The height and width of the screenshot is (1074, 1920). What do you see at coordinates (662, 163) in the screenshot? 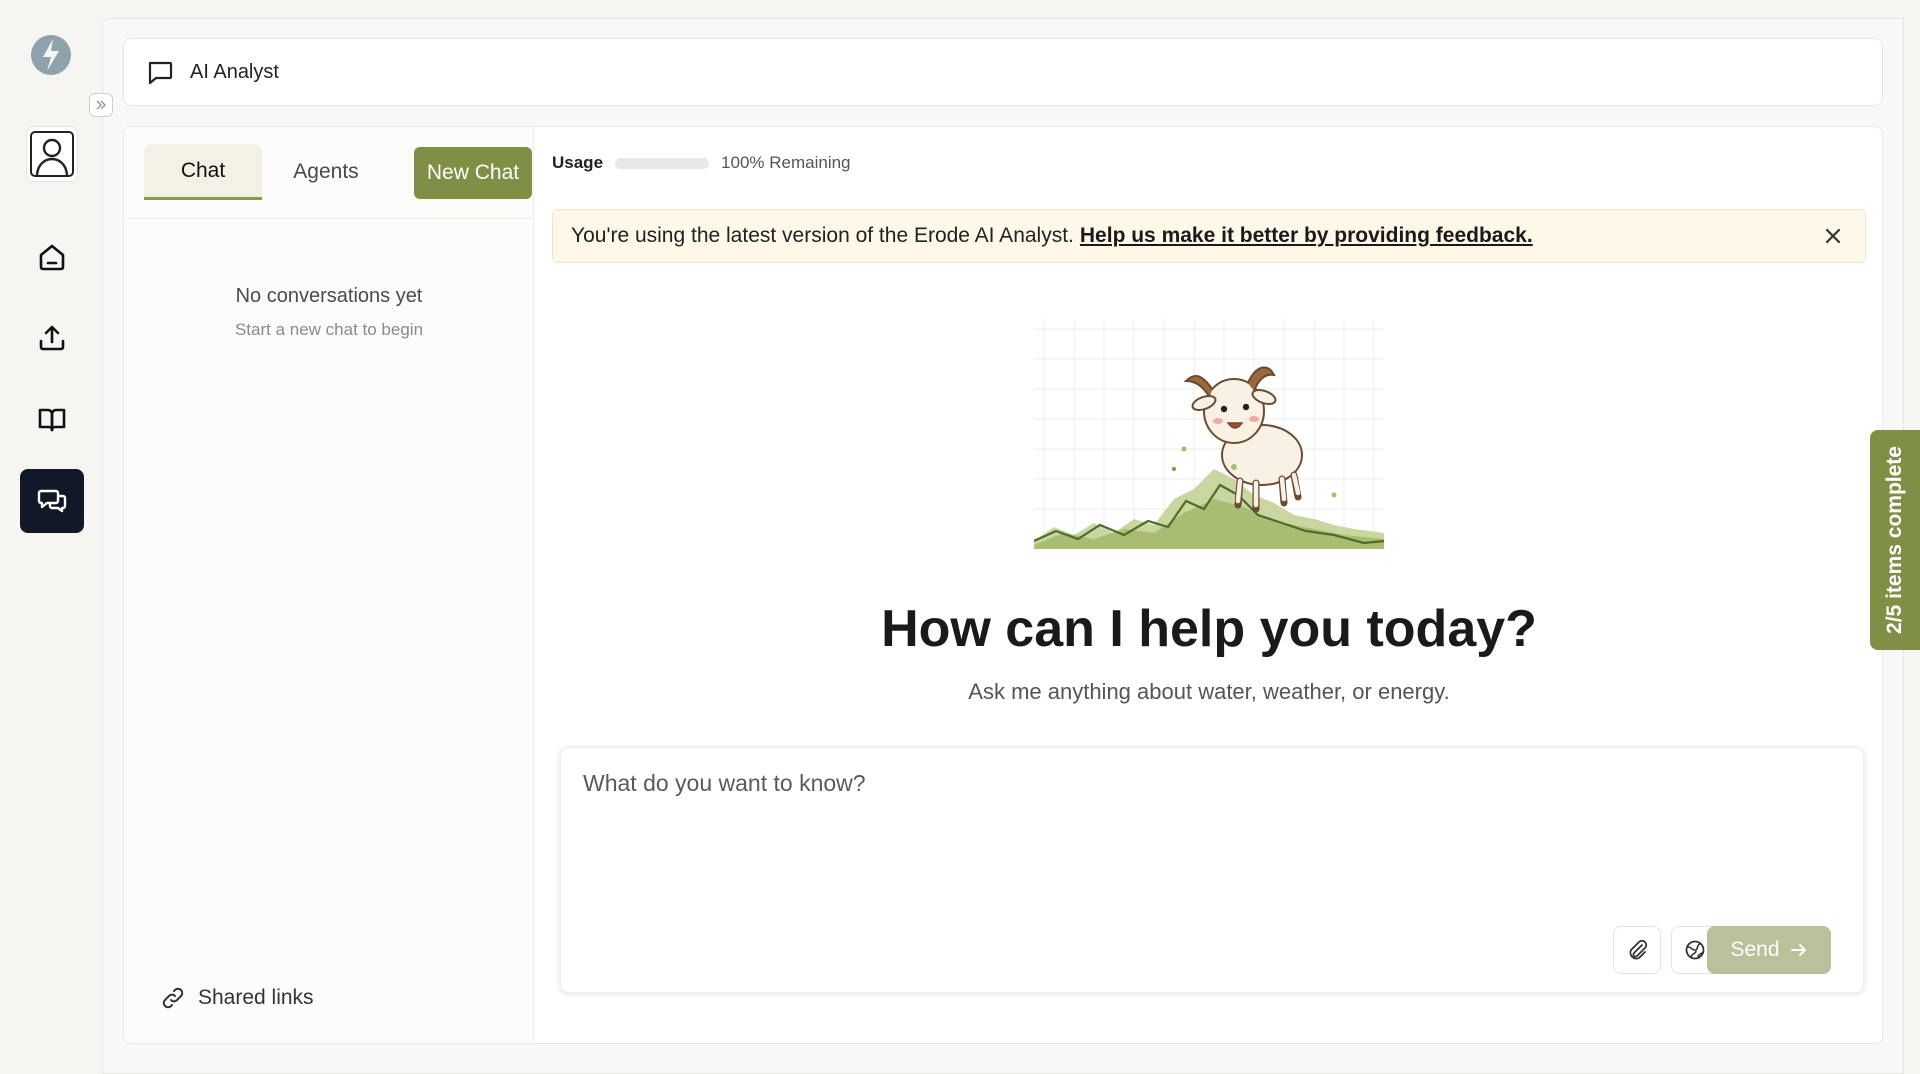
I see `usage-bar` at bounding box center [662, 163].